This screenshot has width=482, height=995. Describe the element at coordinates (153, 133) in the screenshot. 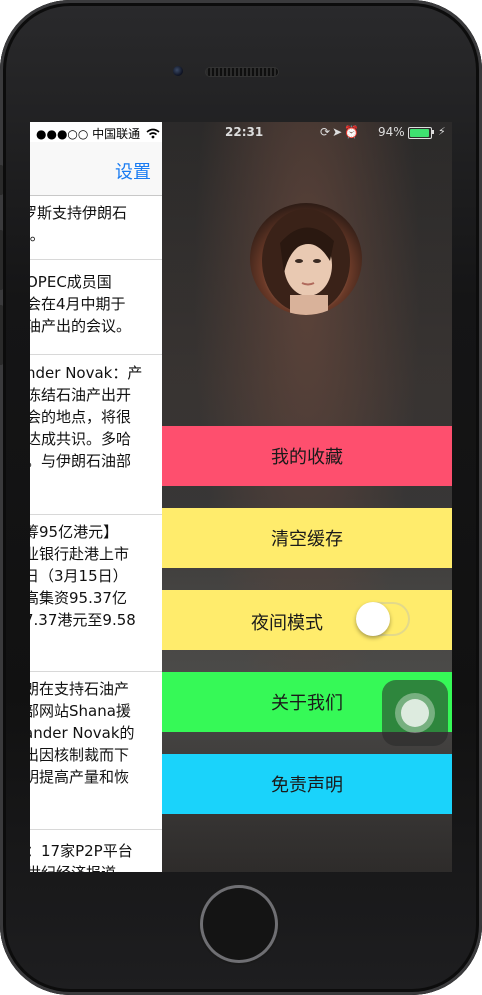

I see `wifi-icon` at that location.